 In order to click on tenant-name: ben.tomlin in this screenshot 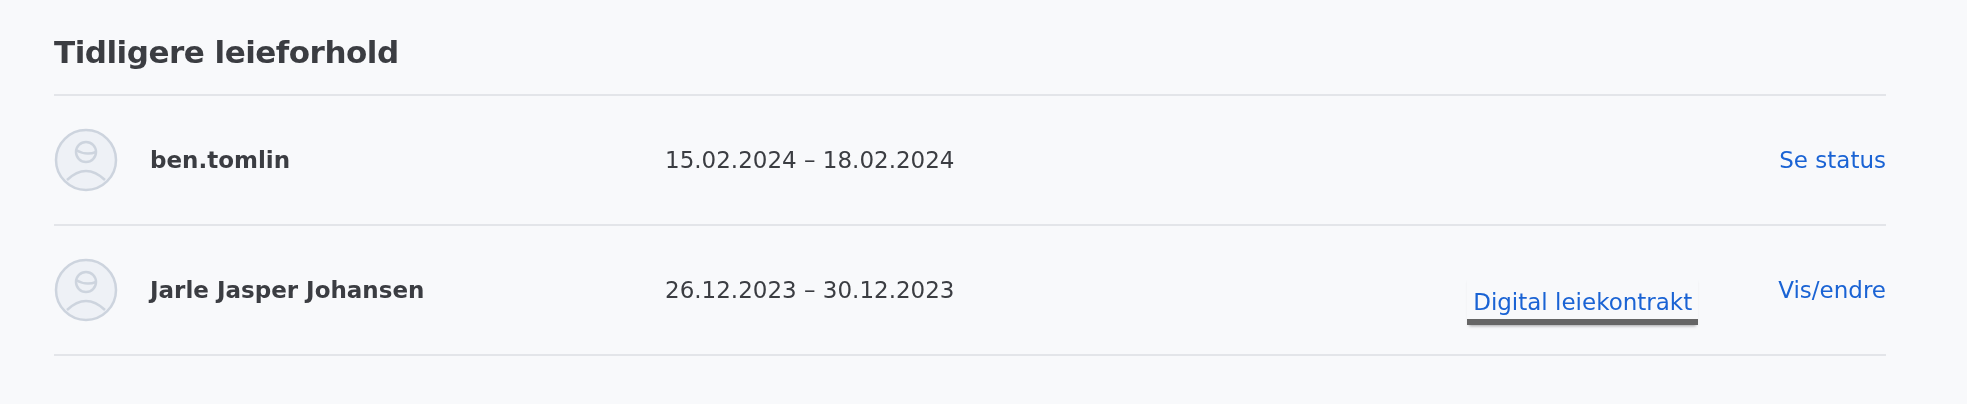, I will do `click(221, 160)`.